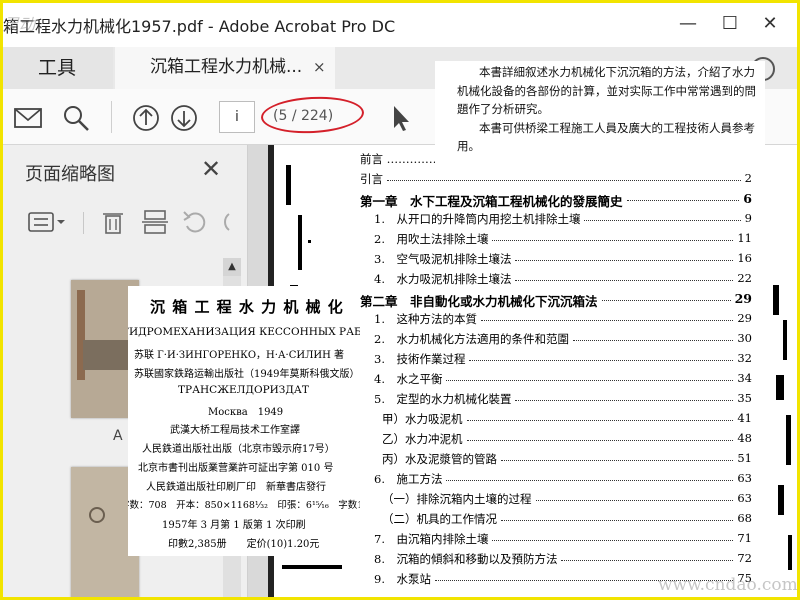  I want to click on toc-entry-label: 8. 沉箱的傾斜和移動以及預防方法, so click(466, 559).